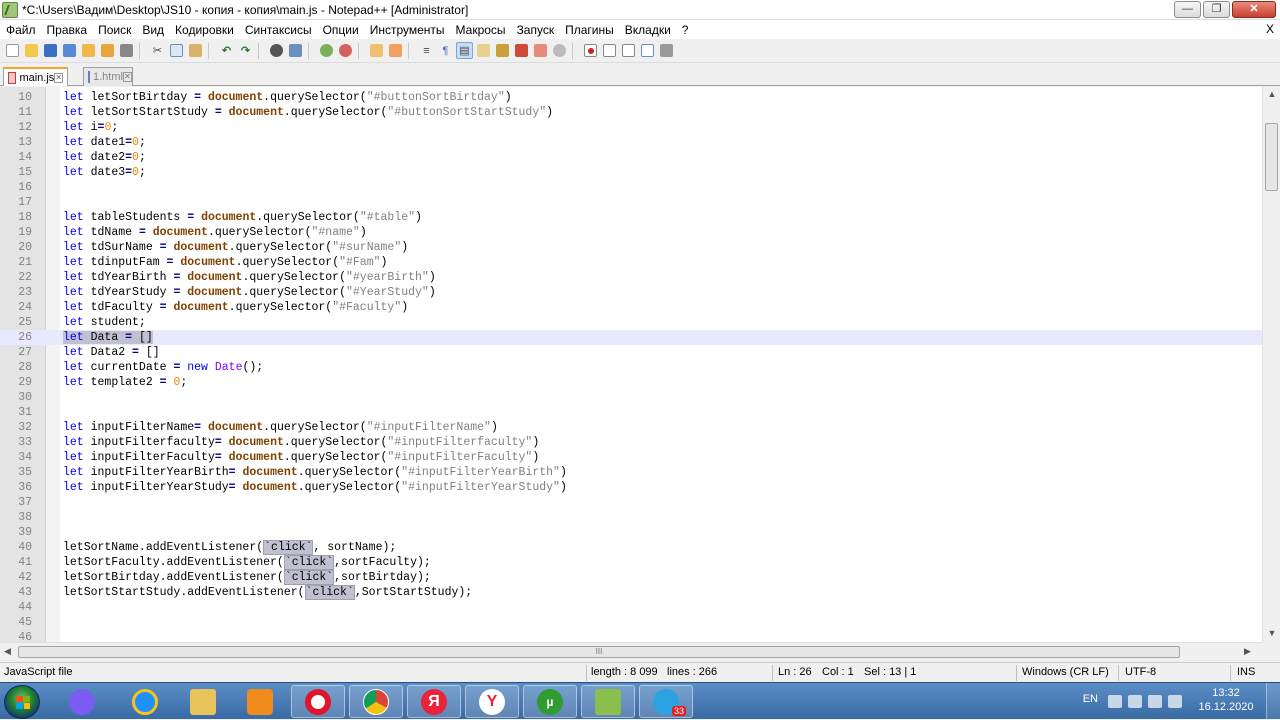  What do you see at coordinates (631, 142) in the screenshot?
I see `code-line: 13 let date1=0;` at bounding box center [631, 142].